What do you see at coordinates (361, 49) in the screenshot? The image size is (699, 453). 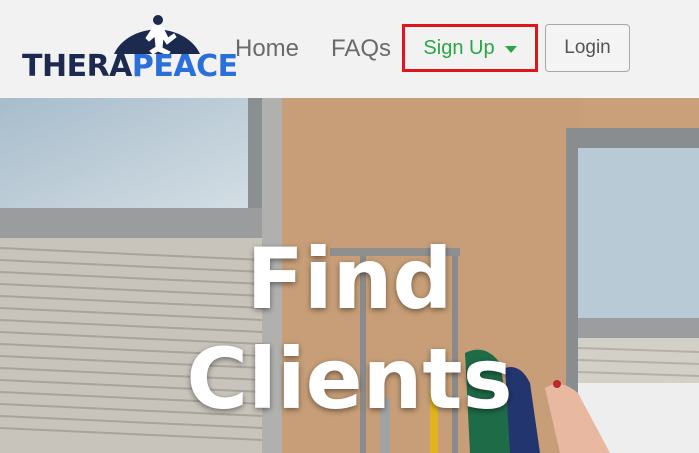 I see `nav-faqs-link: FAQs` at bounding box center [361, 49].